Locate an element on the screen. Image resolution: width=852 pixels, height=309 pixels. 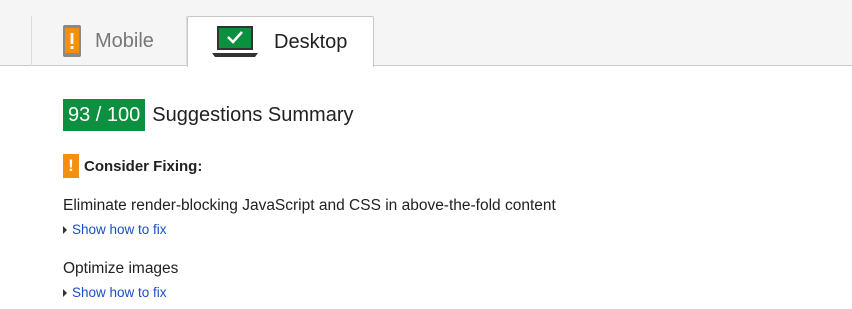
score-badge: 93 / 100 is located at coordinates (104, 115).